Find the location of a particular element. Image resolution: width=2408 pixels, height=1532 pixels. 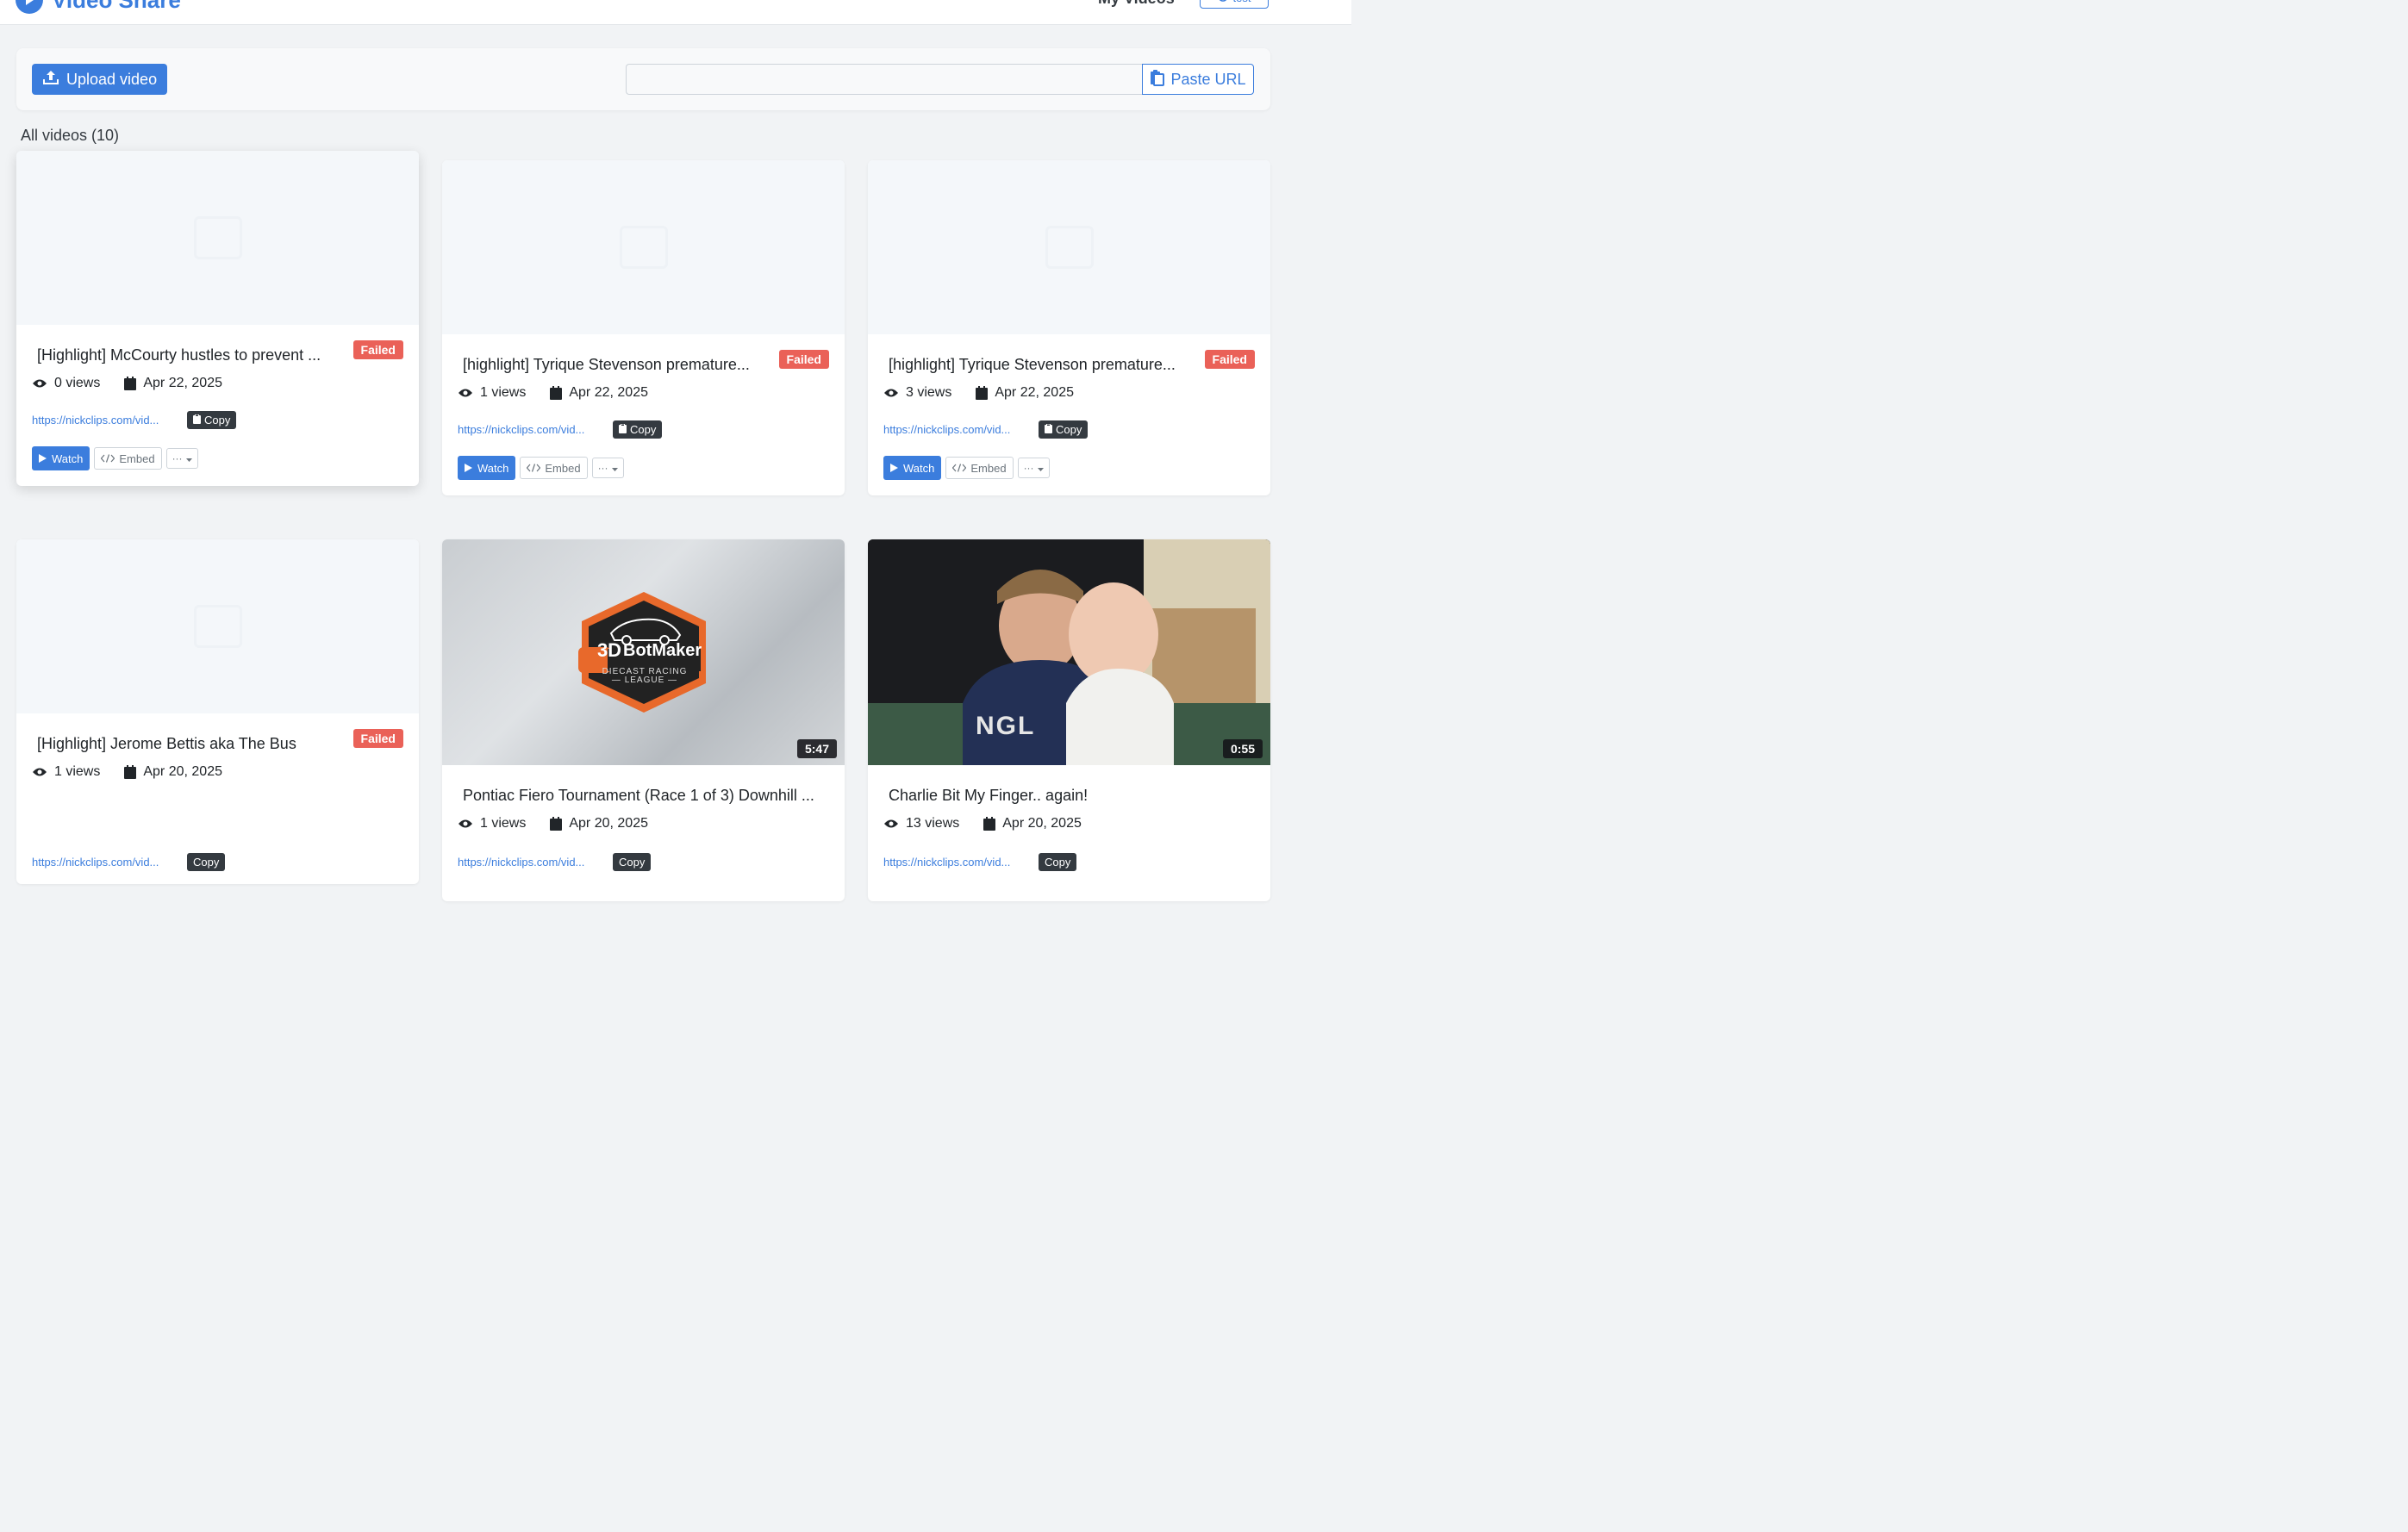

video-url-input is located at coordinates (884, 79).